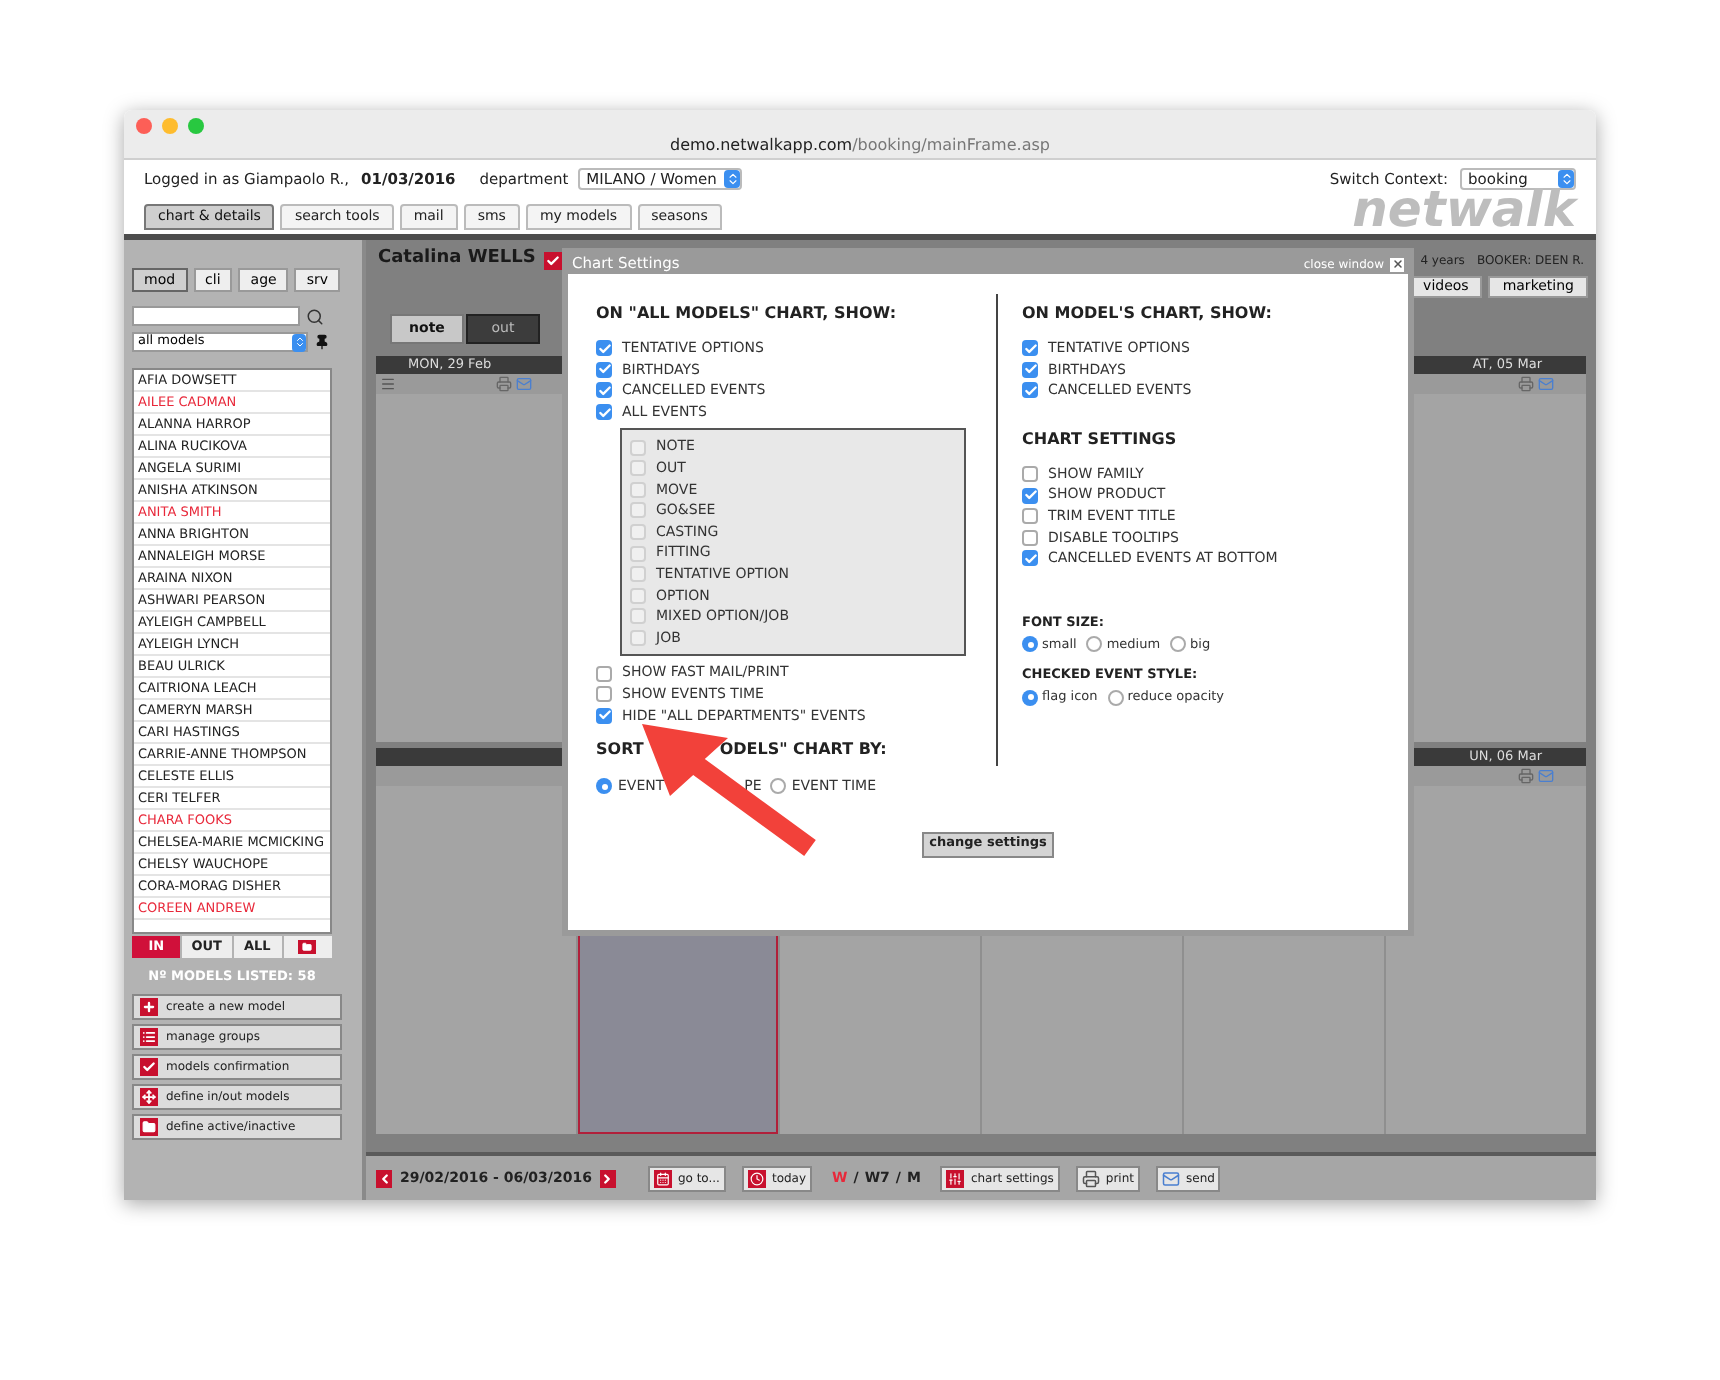 This screenshot has height=1380, width=1720. What do you see at coordinates (1148, 314) in the screenshot?
I see `section-heading: ON MODEL'S CHART, SHOW:` at bounding box center [1148, 314].